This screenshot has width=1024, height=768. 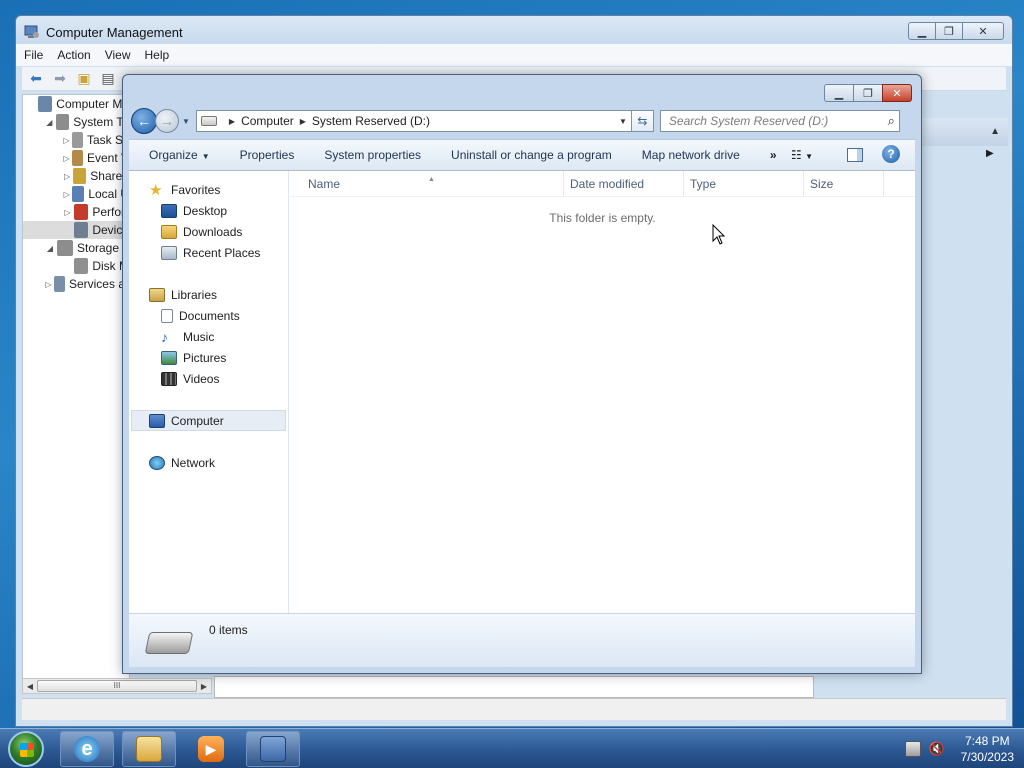 What do you see at coordinates (144, 121) in the screenshot?
I see `back-button: ←` at bounding box center [144, 121].